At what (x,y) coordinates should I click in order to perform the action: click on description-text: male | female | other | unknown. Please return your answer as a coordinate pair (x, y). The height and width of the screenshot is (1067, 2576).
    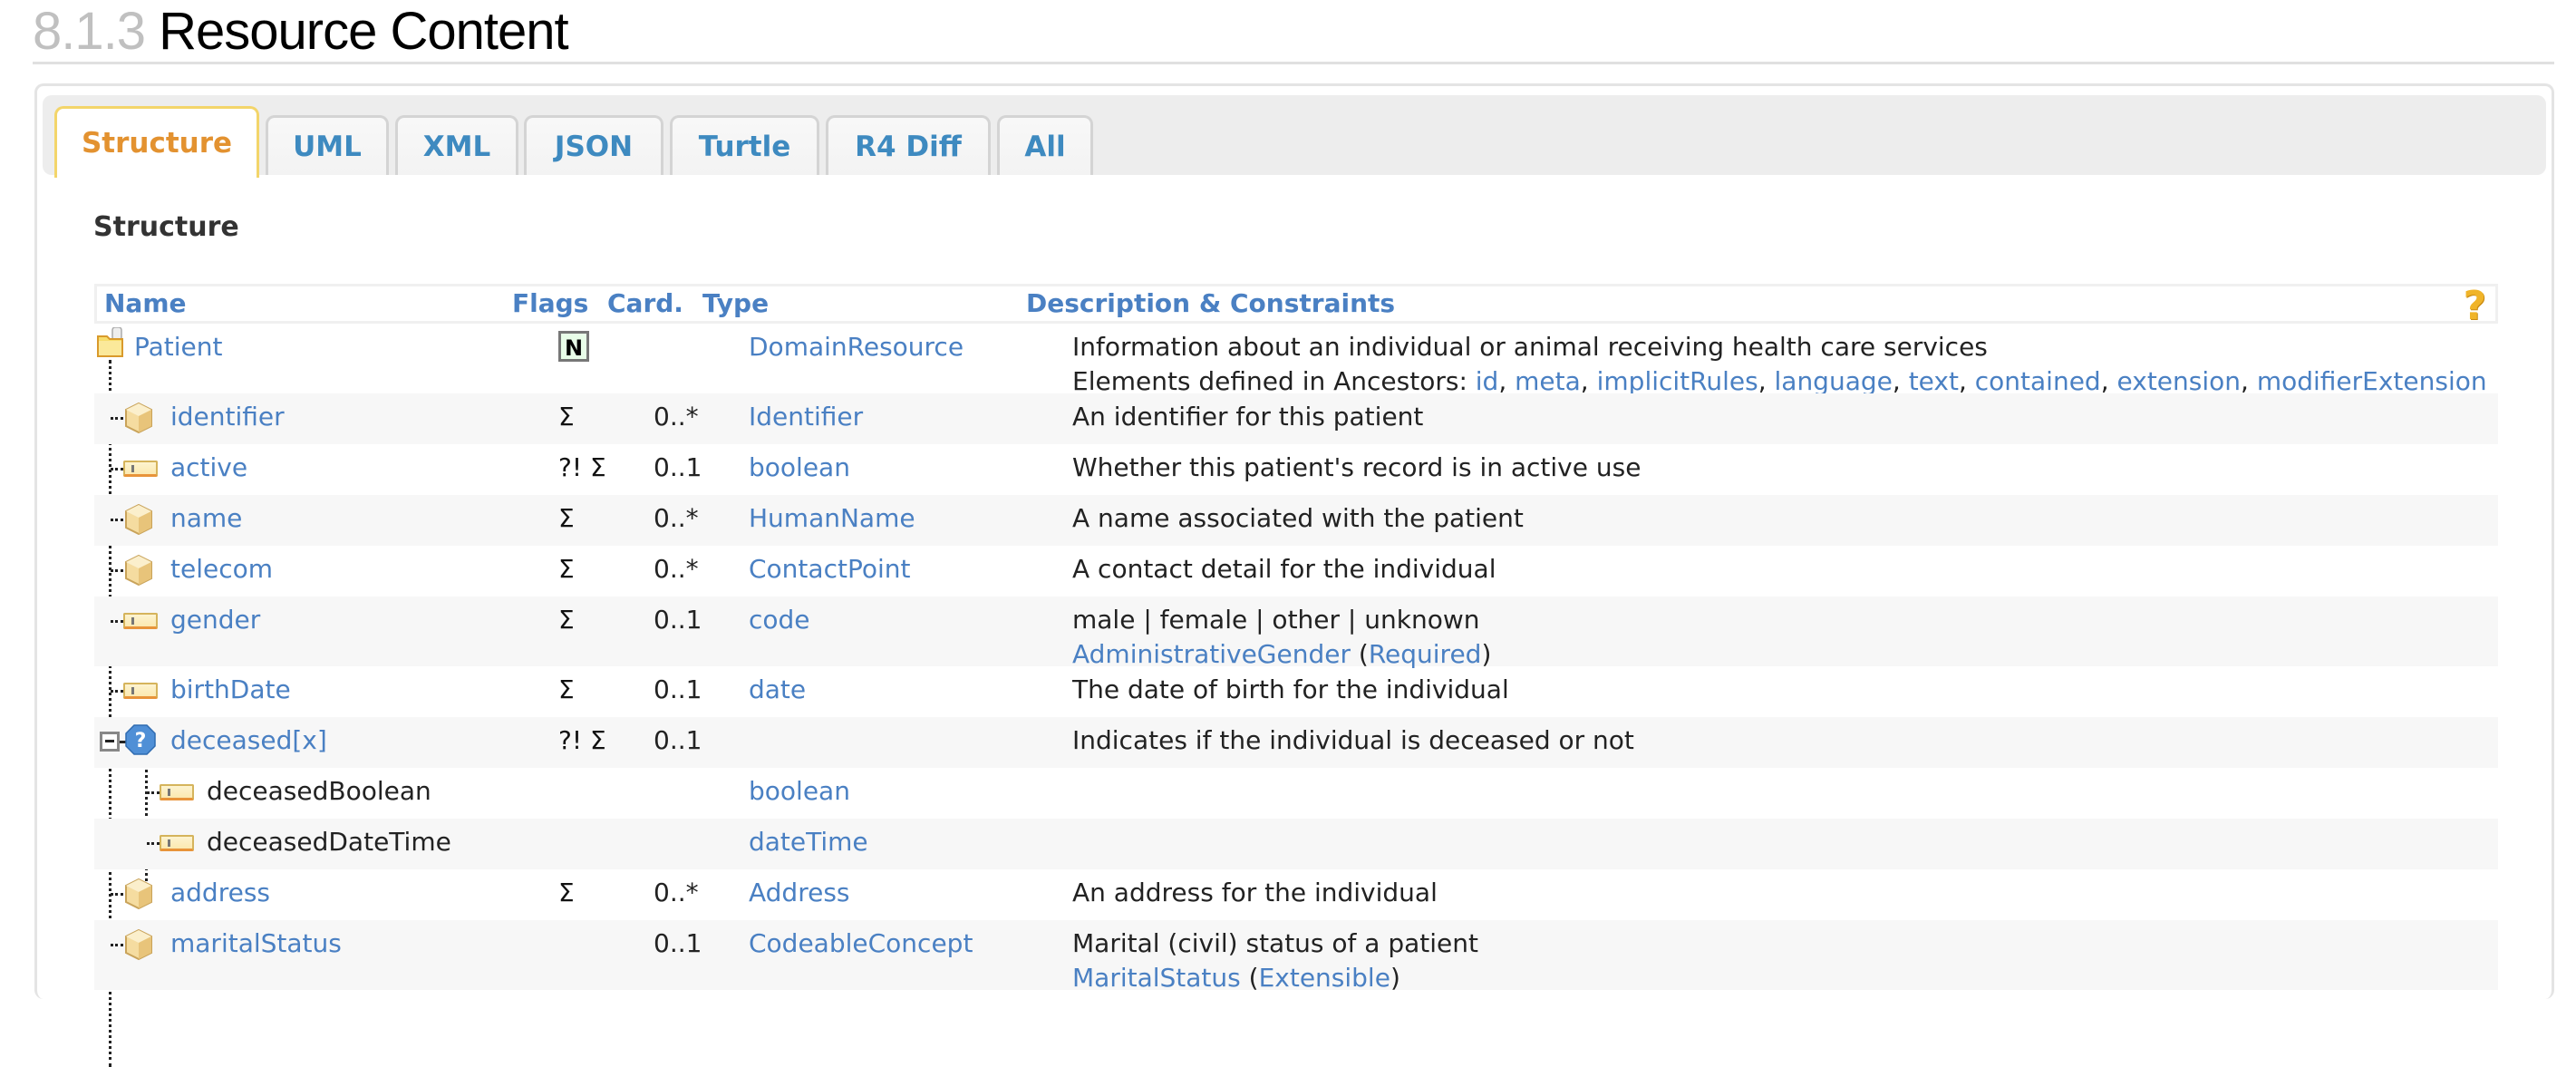
    Looking at the image, I should click on (1276, 620).